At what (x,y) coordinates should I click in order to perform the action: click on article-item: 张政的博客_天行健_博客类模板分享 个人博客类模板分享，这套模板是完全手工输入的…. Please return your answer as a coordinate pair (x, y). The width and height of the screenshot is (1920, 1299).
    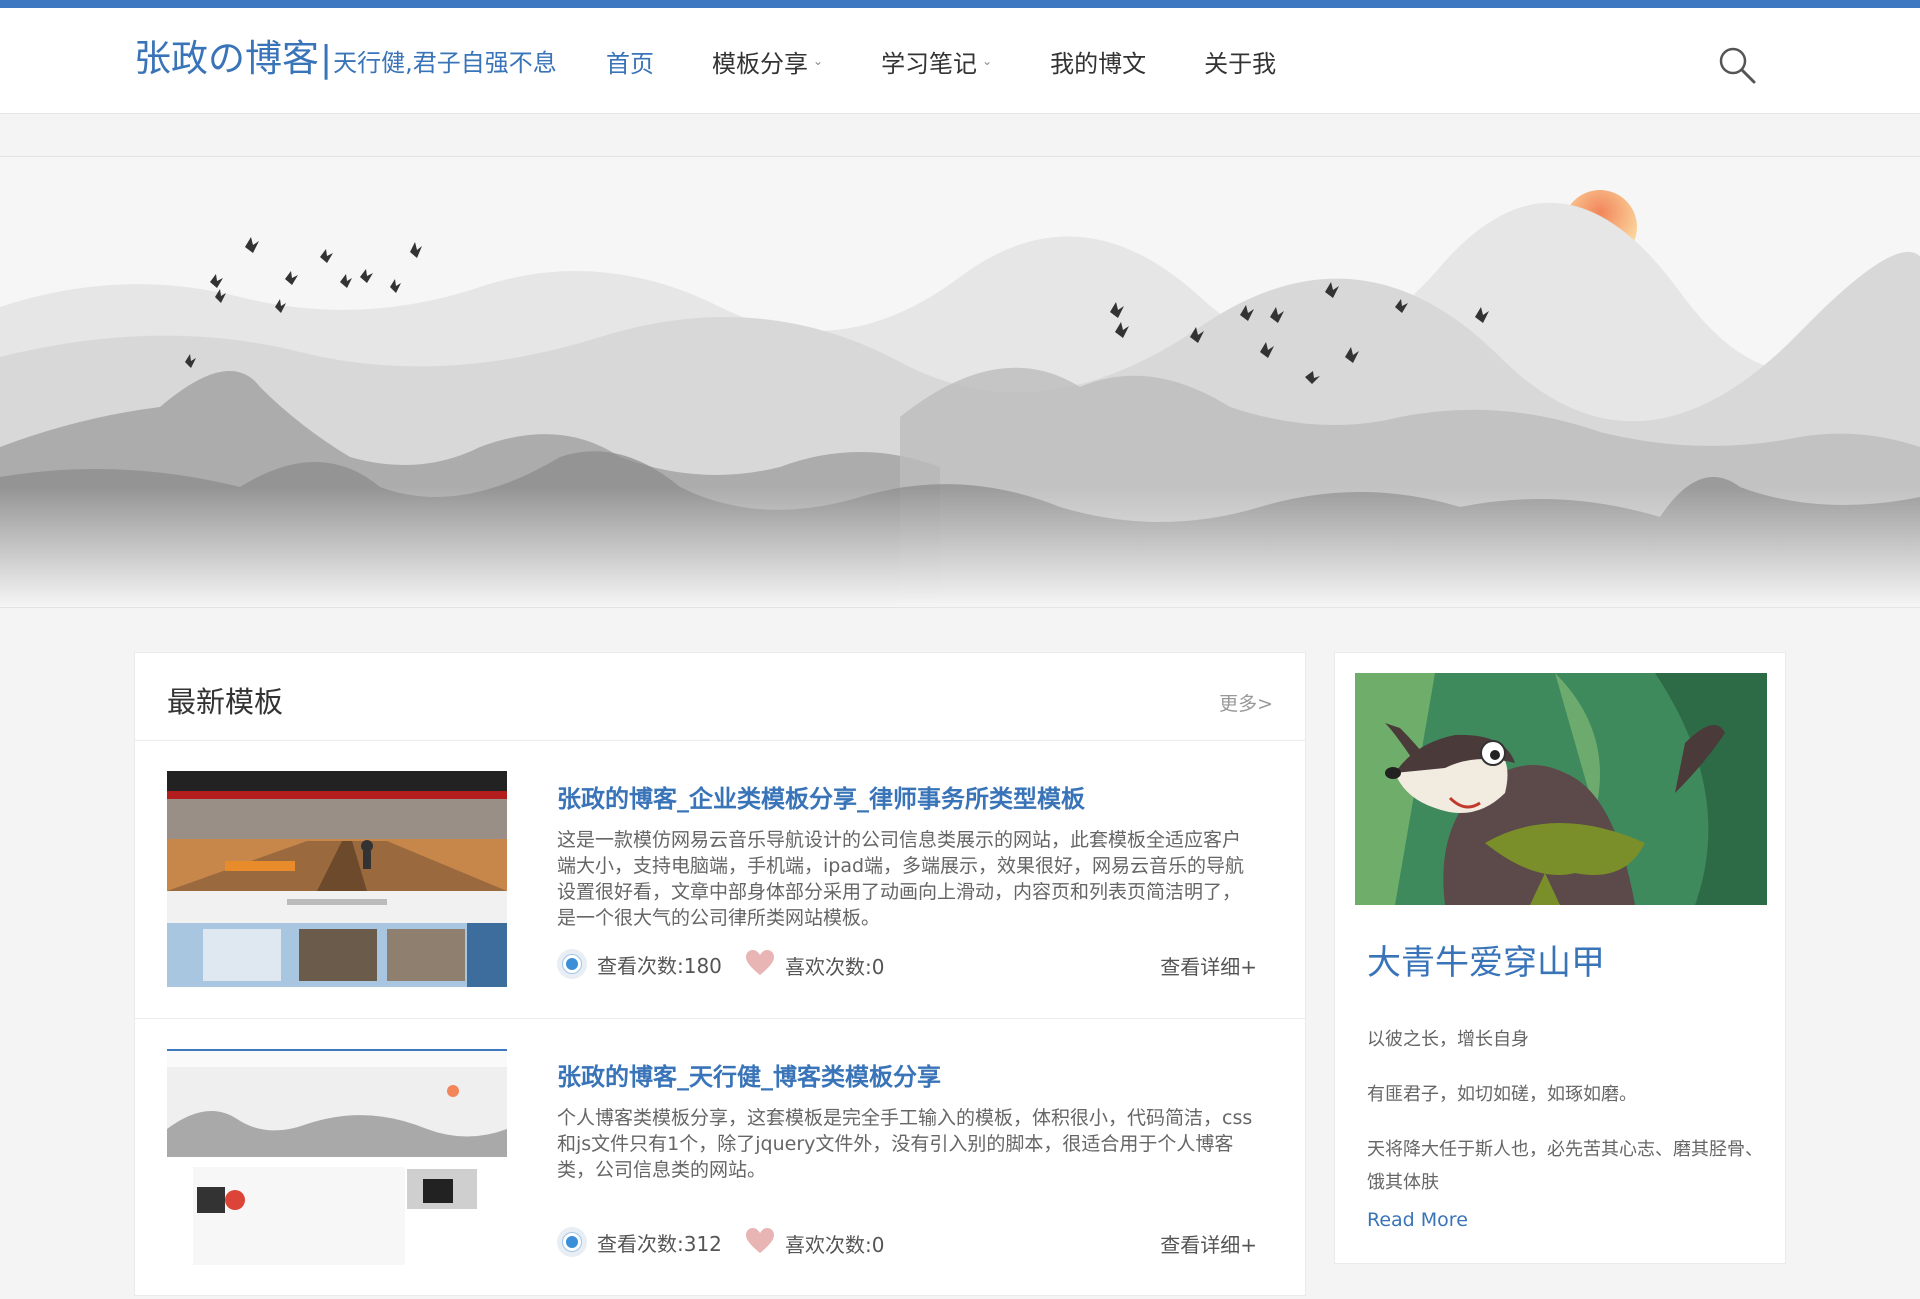
    Looking at the image, I should click on (720, 1158).